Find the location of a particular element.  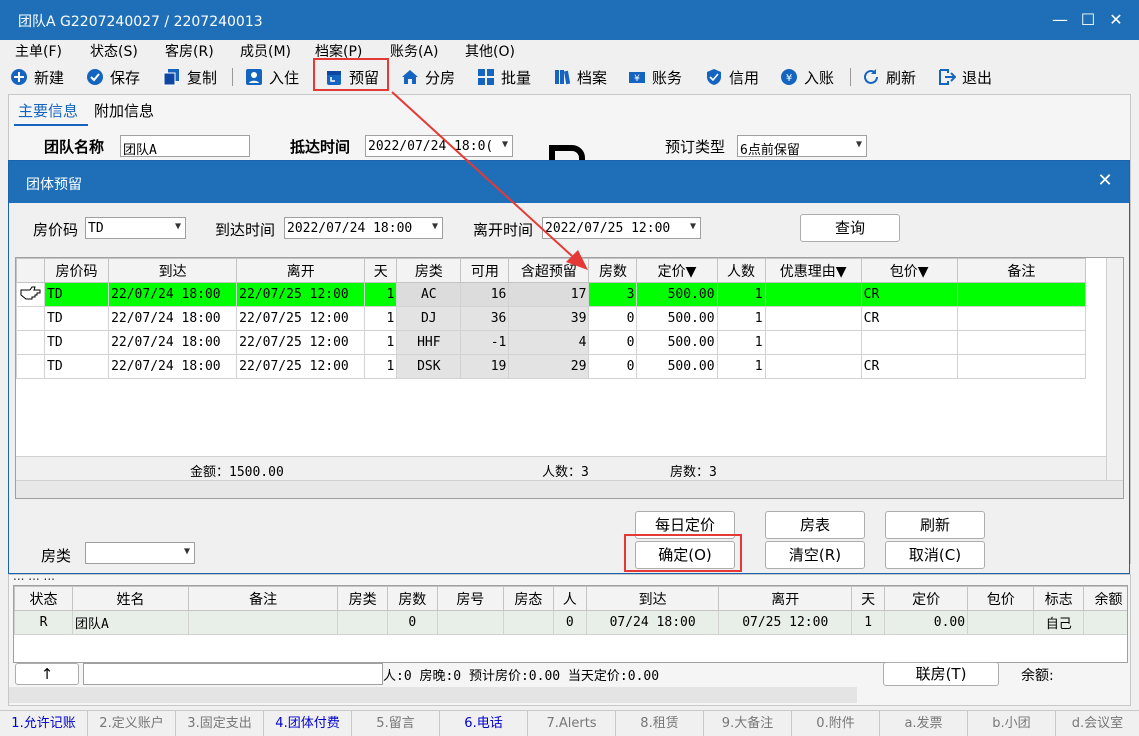

col-header-package: 包价 is located at coordinates (1001, 598).